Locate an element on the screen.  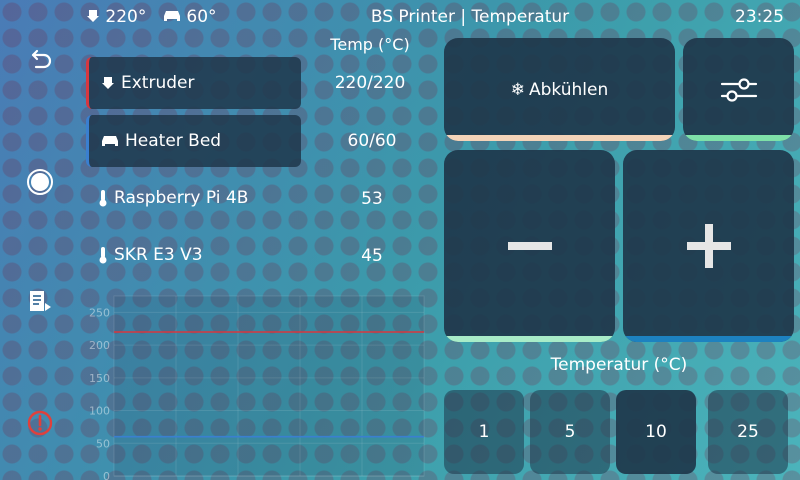
chart-y-tick: 50 is located at coordinates (103, 443).